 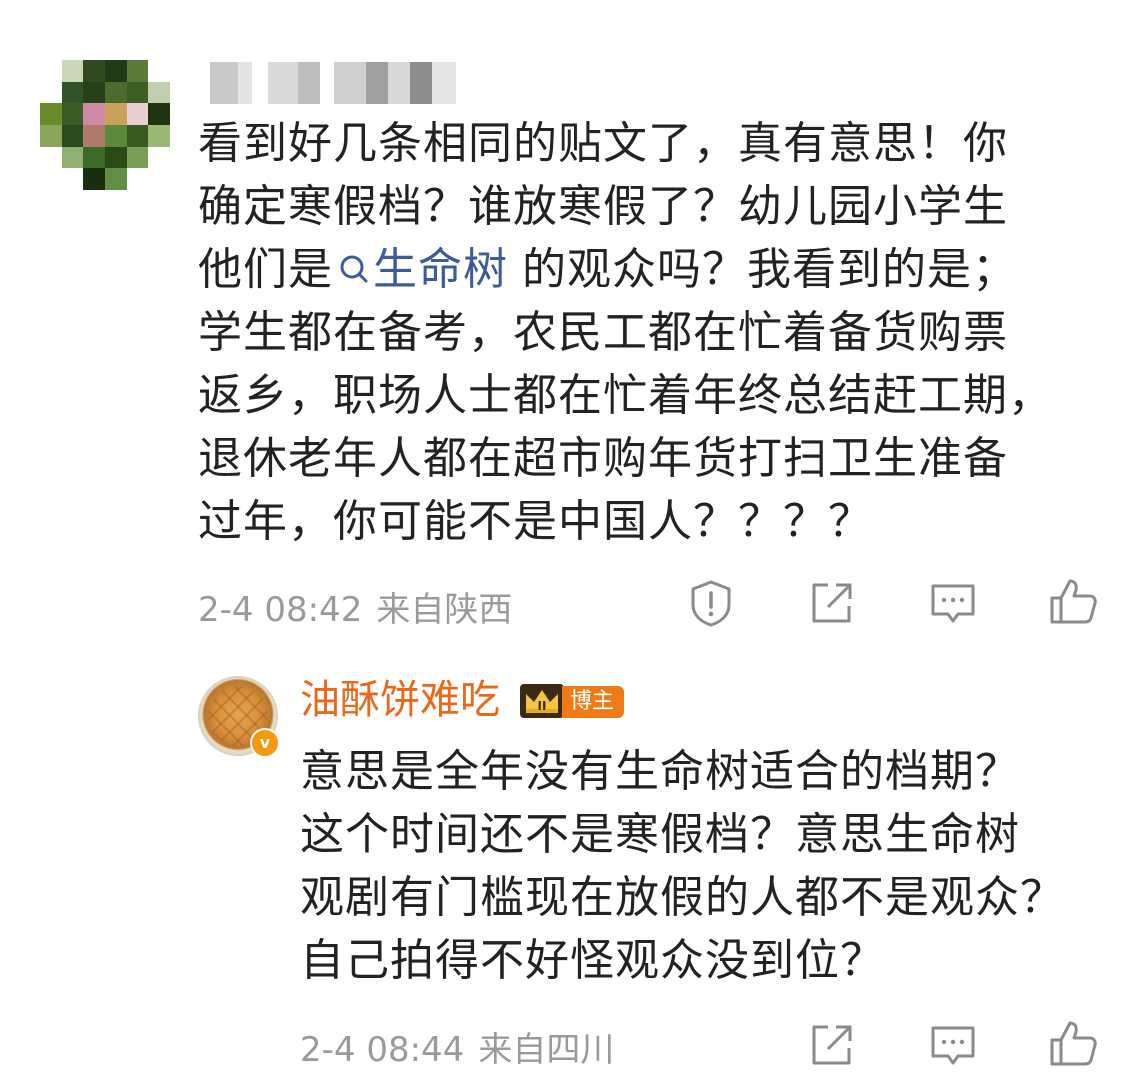 What do you see at coordinates (769, 269) in the screenshot?
I see `comment-text-segment: 的观众吗？我看到的是；` at bounding box center [769, 269].